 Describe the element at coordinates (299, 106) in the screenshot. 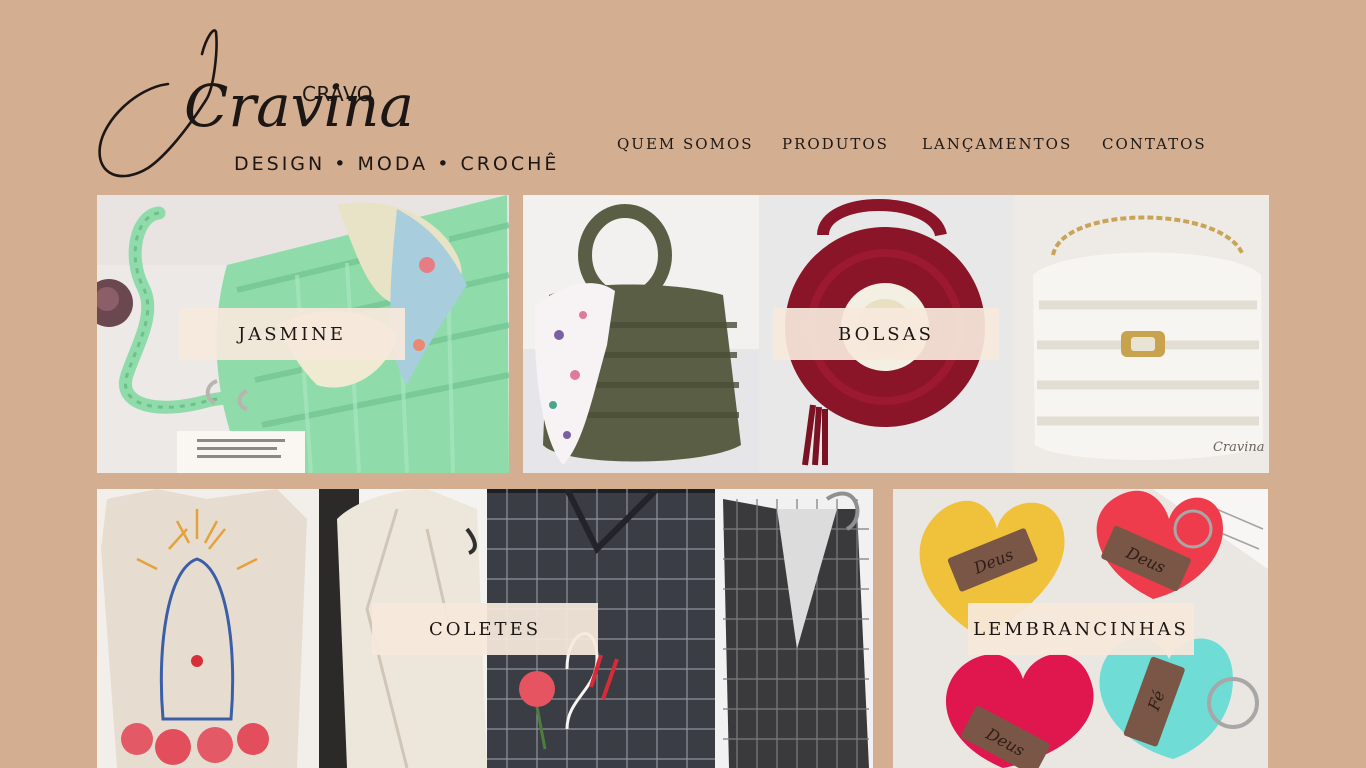

I see `logo-script-text: Cravina` at that location.